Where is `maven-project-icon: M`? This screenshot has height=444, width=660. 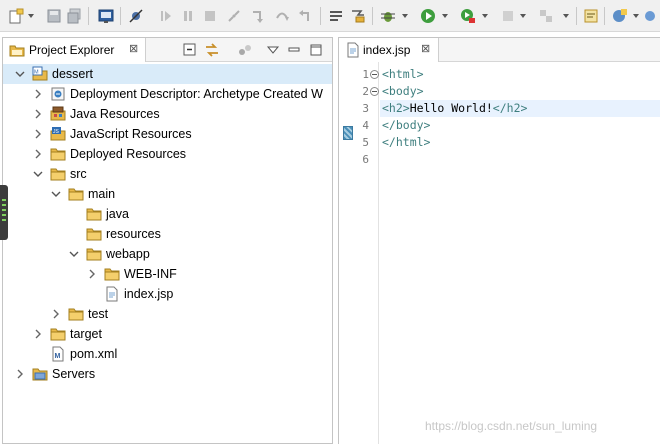 maven-project-icon: M is located at coordinates (40, 74).